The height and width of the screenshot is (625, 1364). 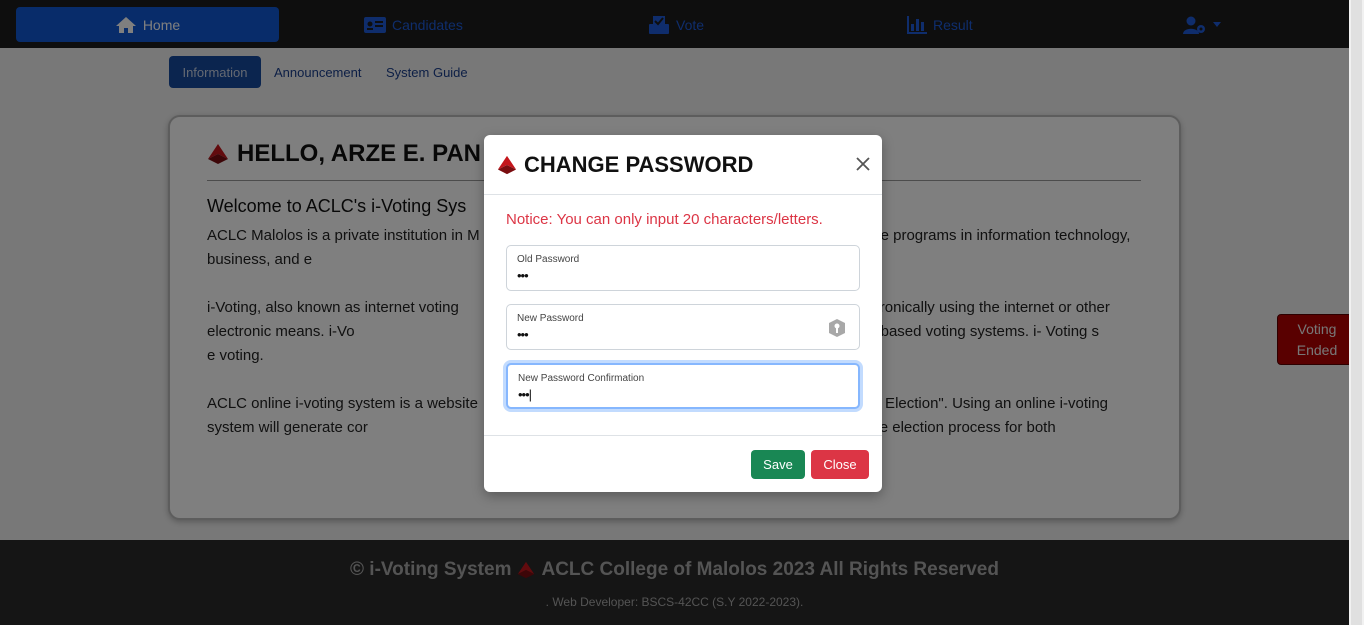 I want to click on new-password-value: •••, so click(x=523, y=334).